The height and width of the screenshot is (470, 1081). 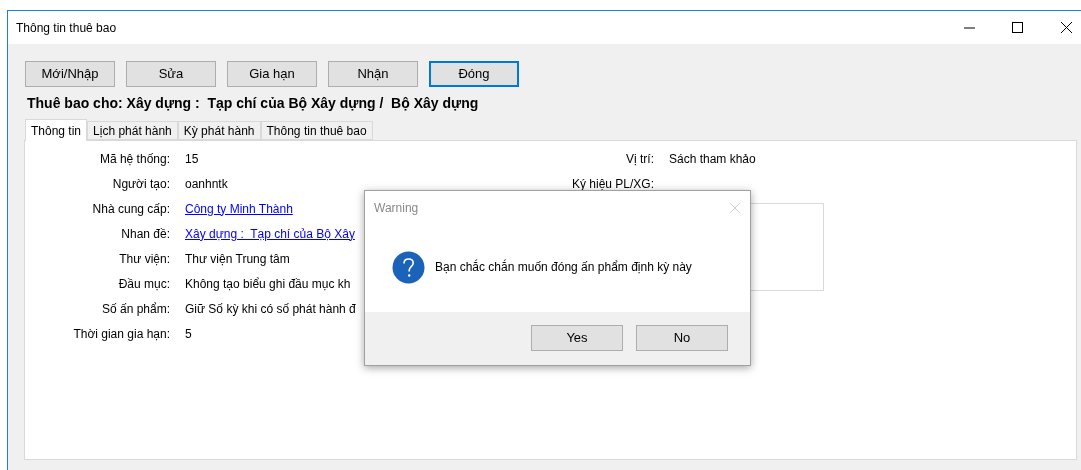 I want to click on field-value: Sách tham khảo, so click(x=712, y=159).